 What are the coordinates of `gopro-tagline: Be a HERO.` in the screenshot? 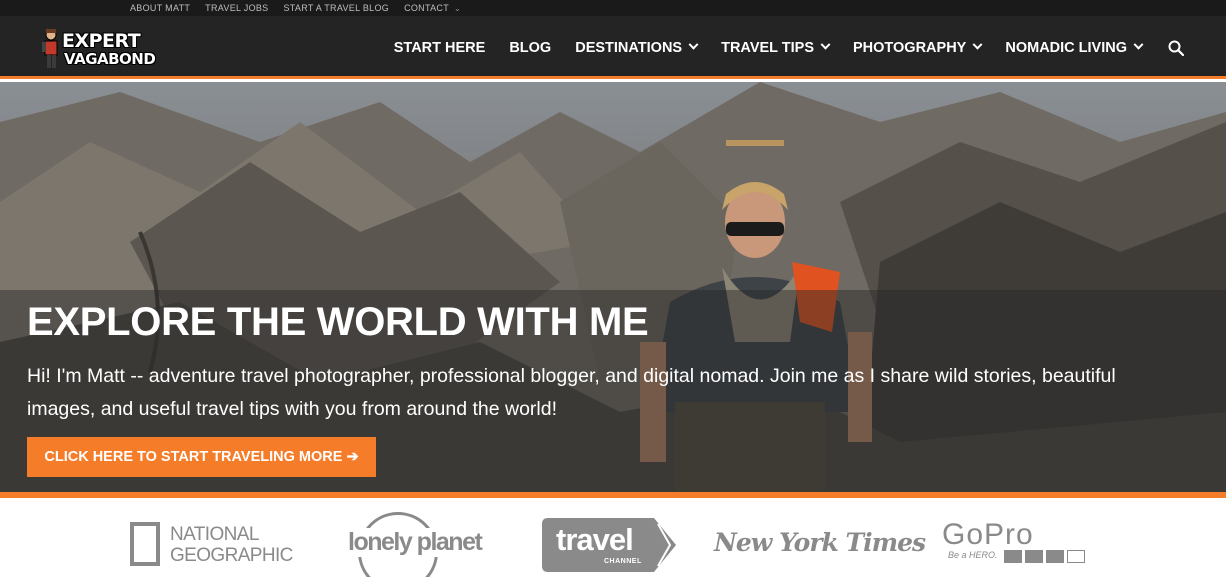 It's located at (973, 555).